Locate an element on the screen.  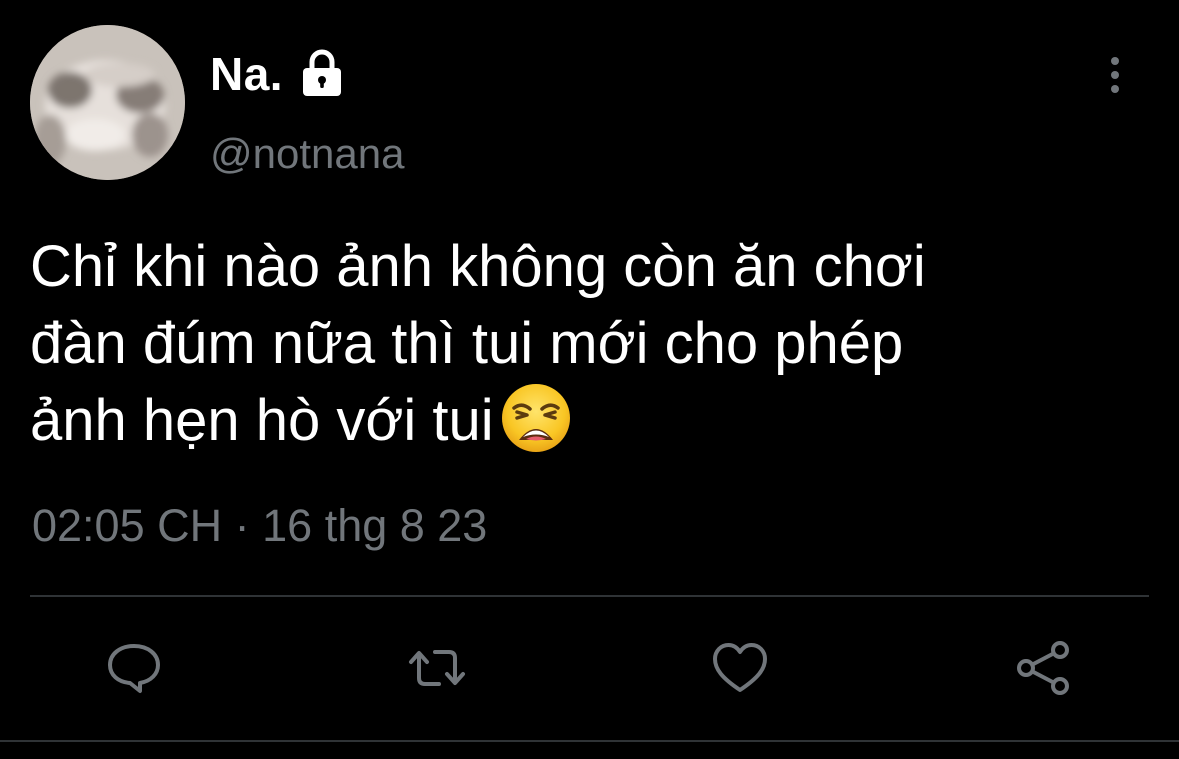
author-handle: @notnana is located at coordinates (307, 154).